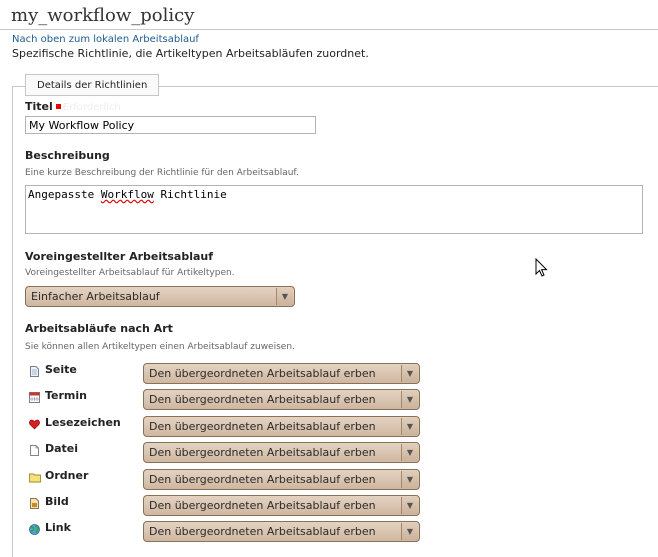 Image resolution: width=658 pixels, height=557 pixels. Describe the element at coordinates (58, 106) in the screenshot. I see `required-marker-icon` at that location.